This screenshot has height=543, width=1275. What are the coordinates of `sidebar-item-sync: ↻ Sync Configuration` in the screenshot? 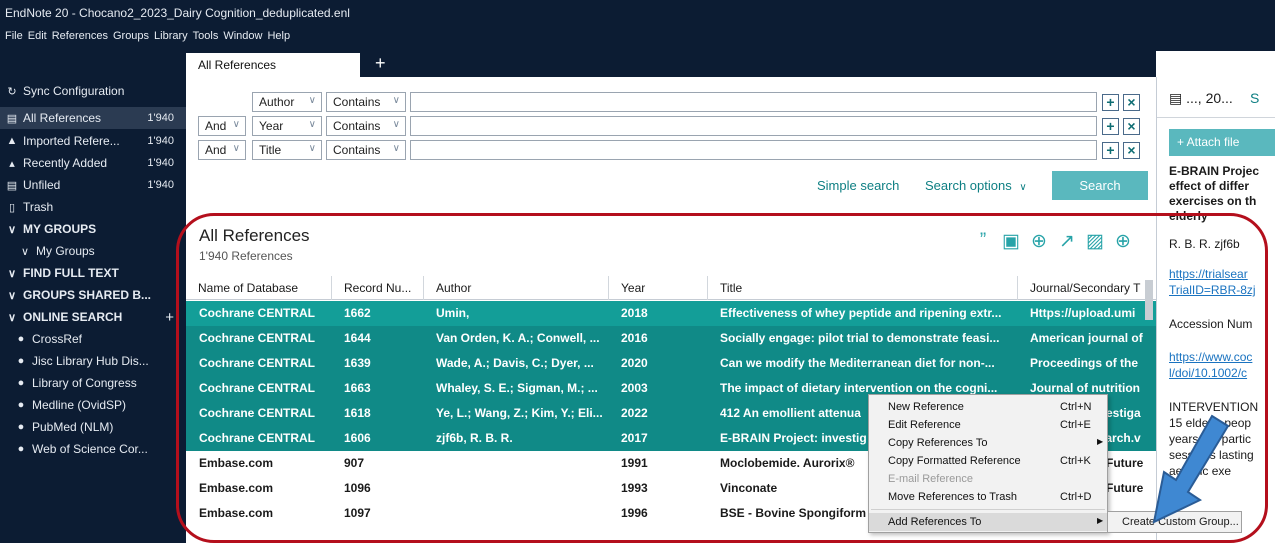 It's located at (93, 91).